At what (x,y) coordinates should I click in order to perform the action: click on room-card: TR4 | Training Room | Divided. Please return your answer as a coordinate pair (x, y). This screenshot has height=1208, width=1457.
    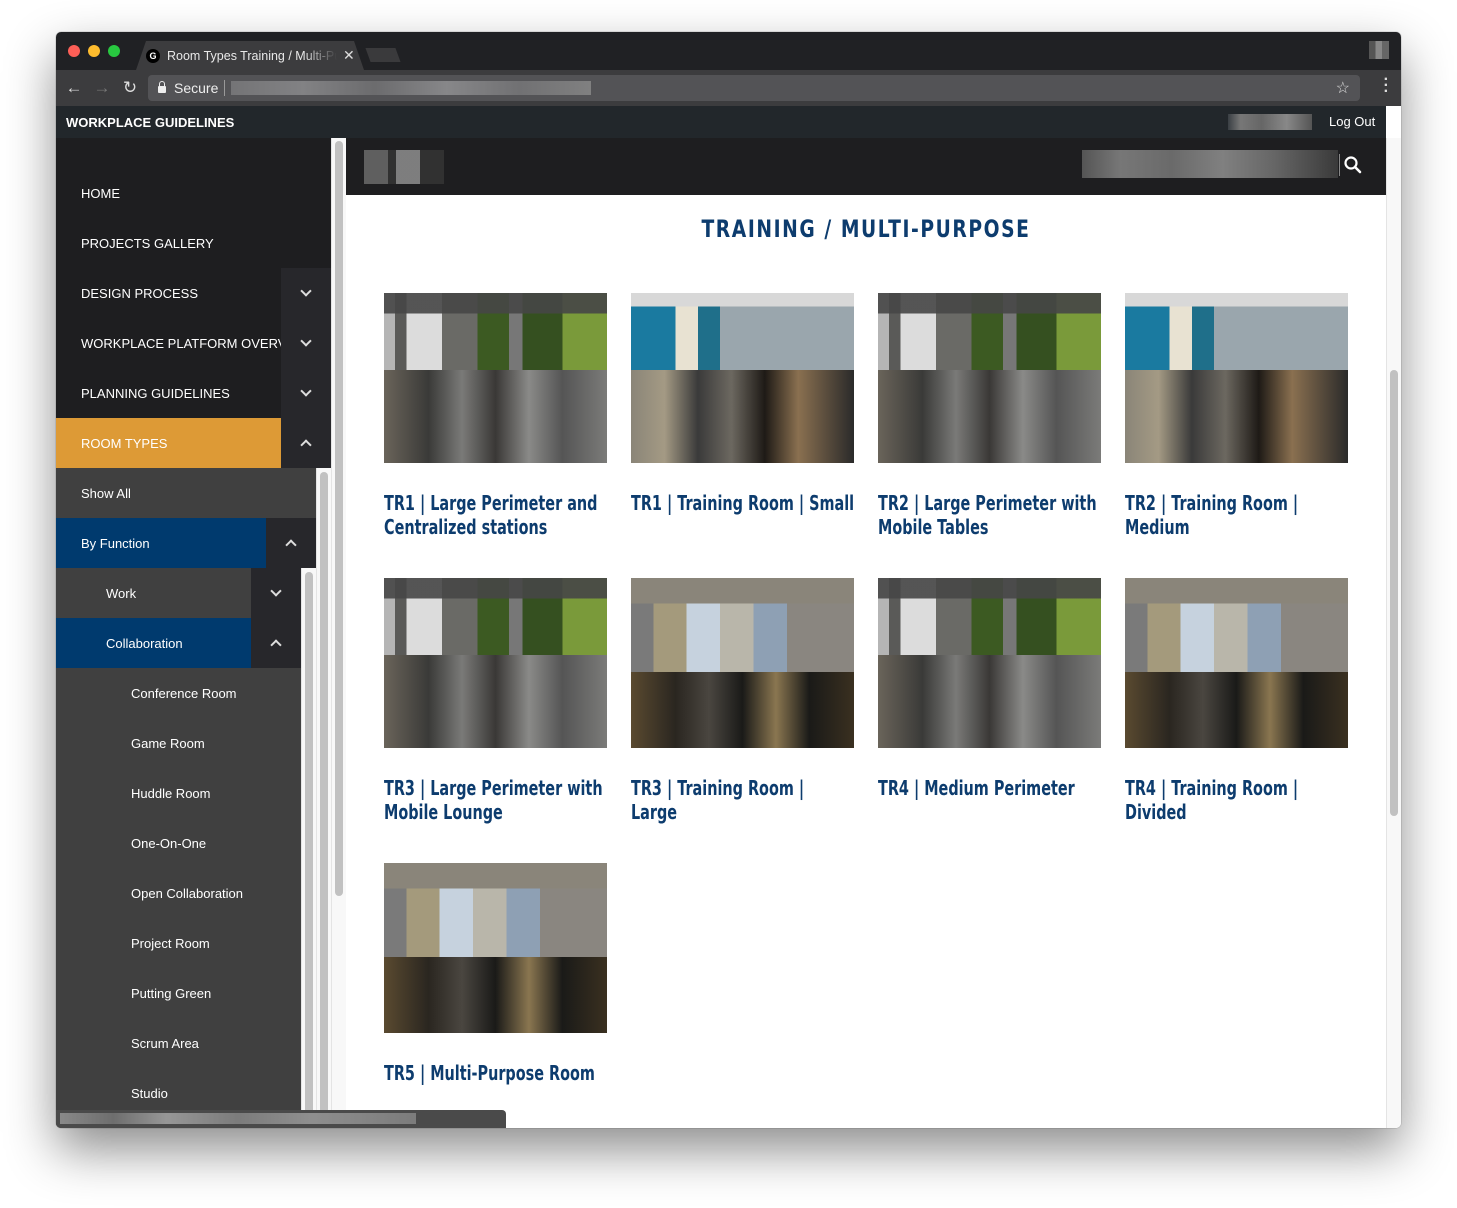
    Looking at the image, I should click on (1236, 701).